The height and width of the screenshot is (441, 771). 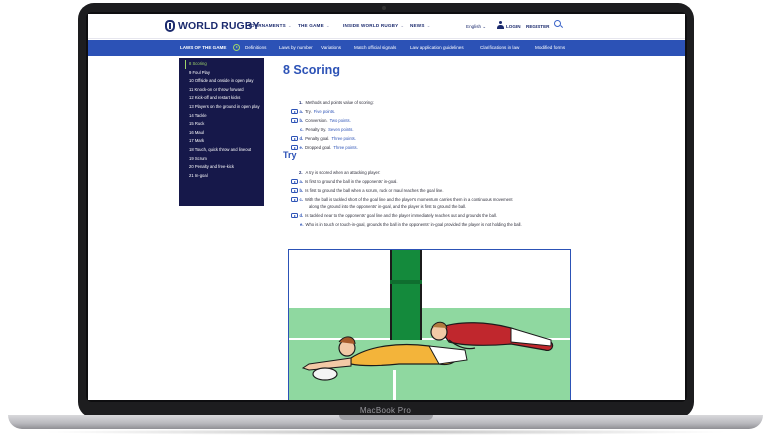 What do you see at coordinates (170, 26) in the screenshot?
I see `rugby-ball-icon` at bounding box center [170, 26].